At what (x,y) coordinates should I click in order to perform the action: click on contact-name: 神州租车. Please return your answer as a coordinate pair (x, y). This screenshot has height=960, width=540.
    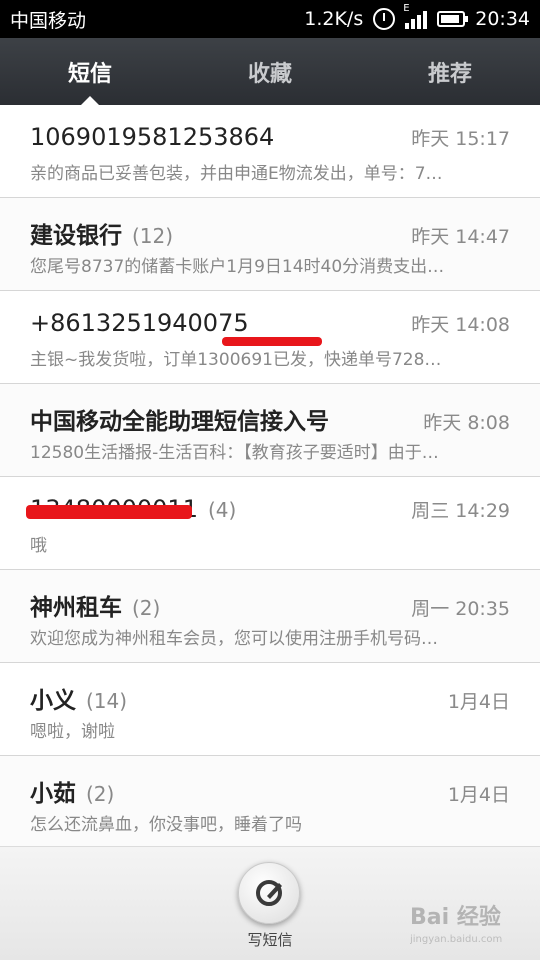
    Looking at the image, I should click on (76, 608).